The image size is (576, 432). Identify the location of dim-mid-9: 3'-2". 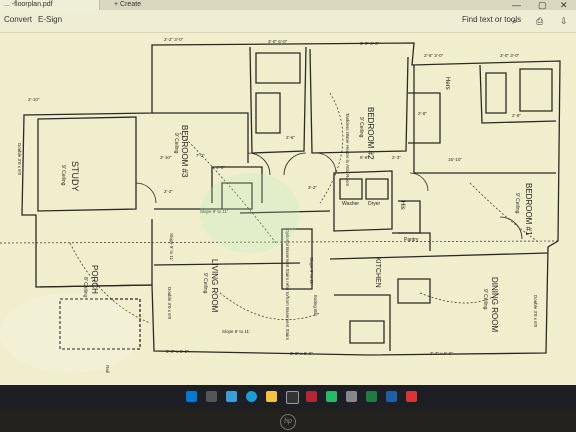
(312, 187).